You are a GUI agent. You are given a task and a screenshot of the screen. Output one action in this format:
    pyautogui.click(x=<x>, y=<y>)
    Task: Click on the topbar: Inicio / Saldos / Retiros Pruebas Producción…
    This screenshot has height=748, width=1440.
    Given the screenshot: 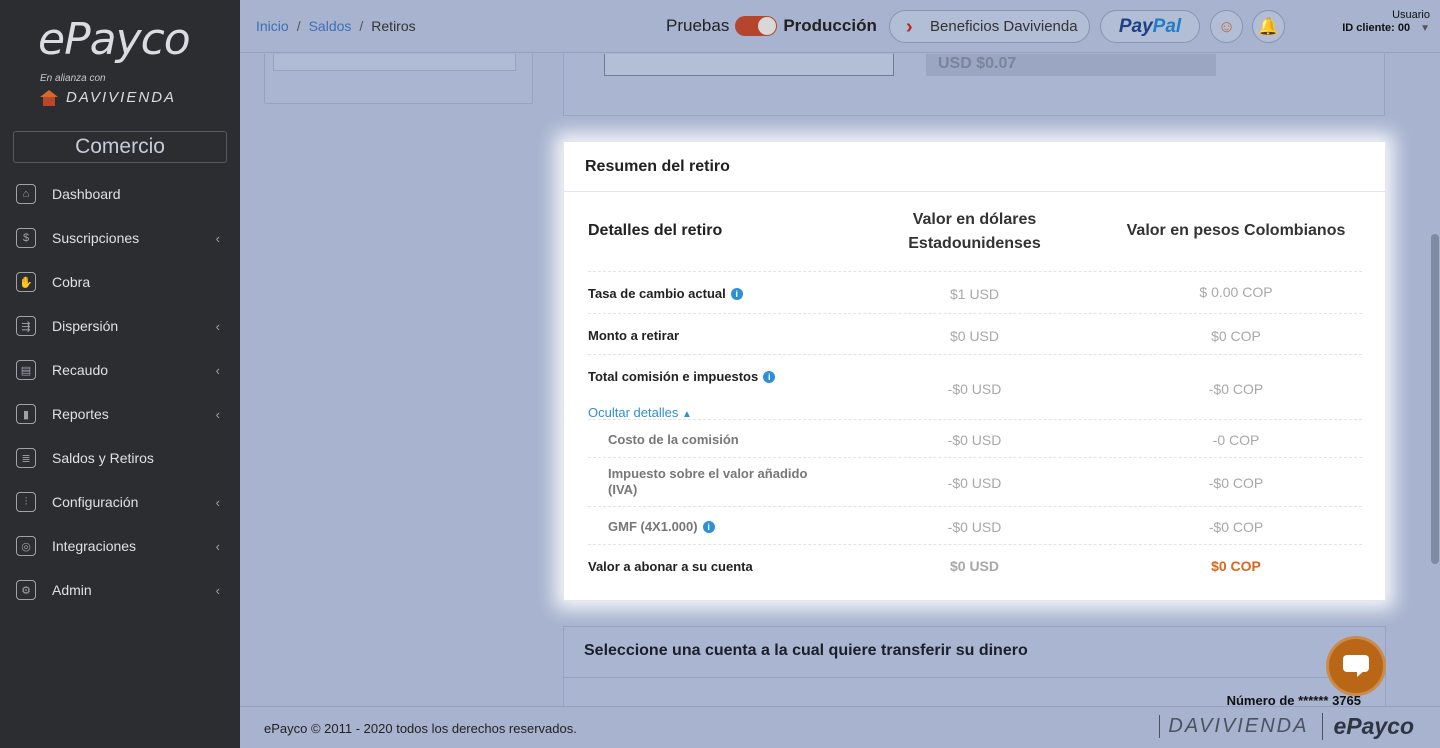 What is the action you would take?
    pyautogui.click(x=840, y=26)
    